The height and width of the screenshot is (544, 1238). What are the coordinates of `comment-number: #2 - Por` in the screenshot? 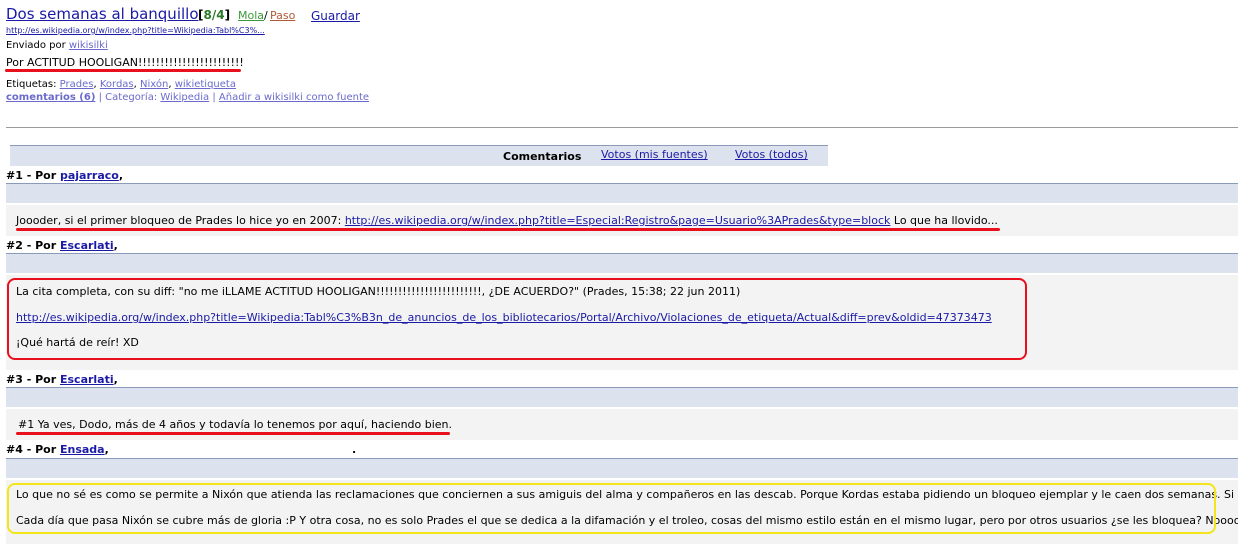 It's located at (31, 245).